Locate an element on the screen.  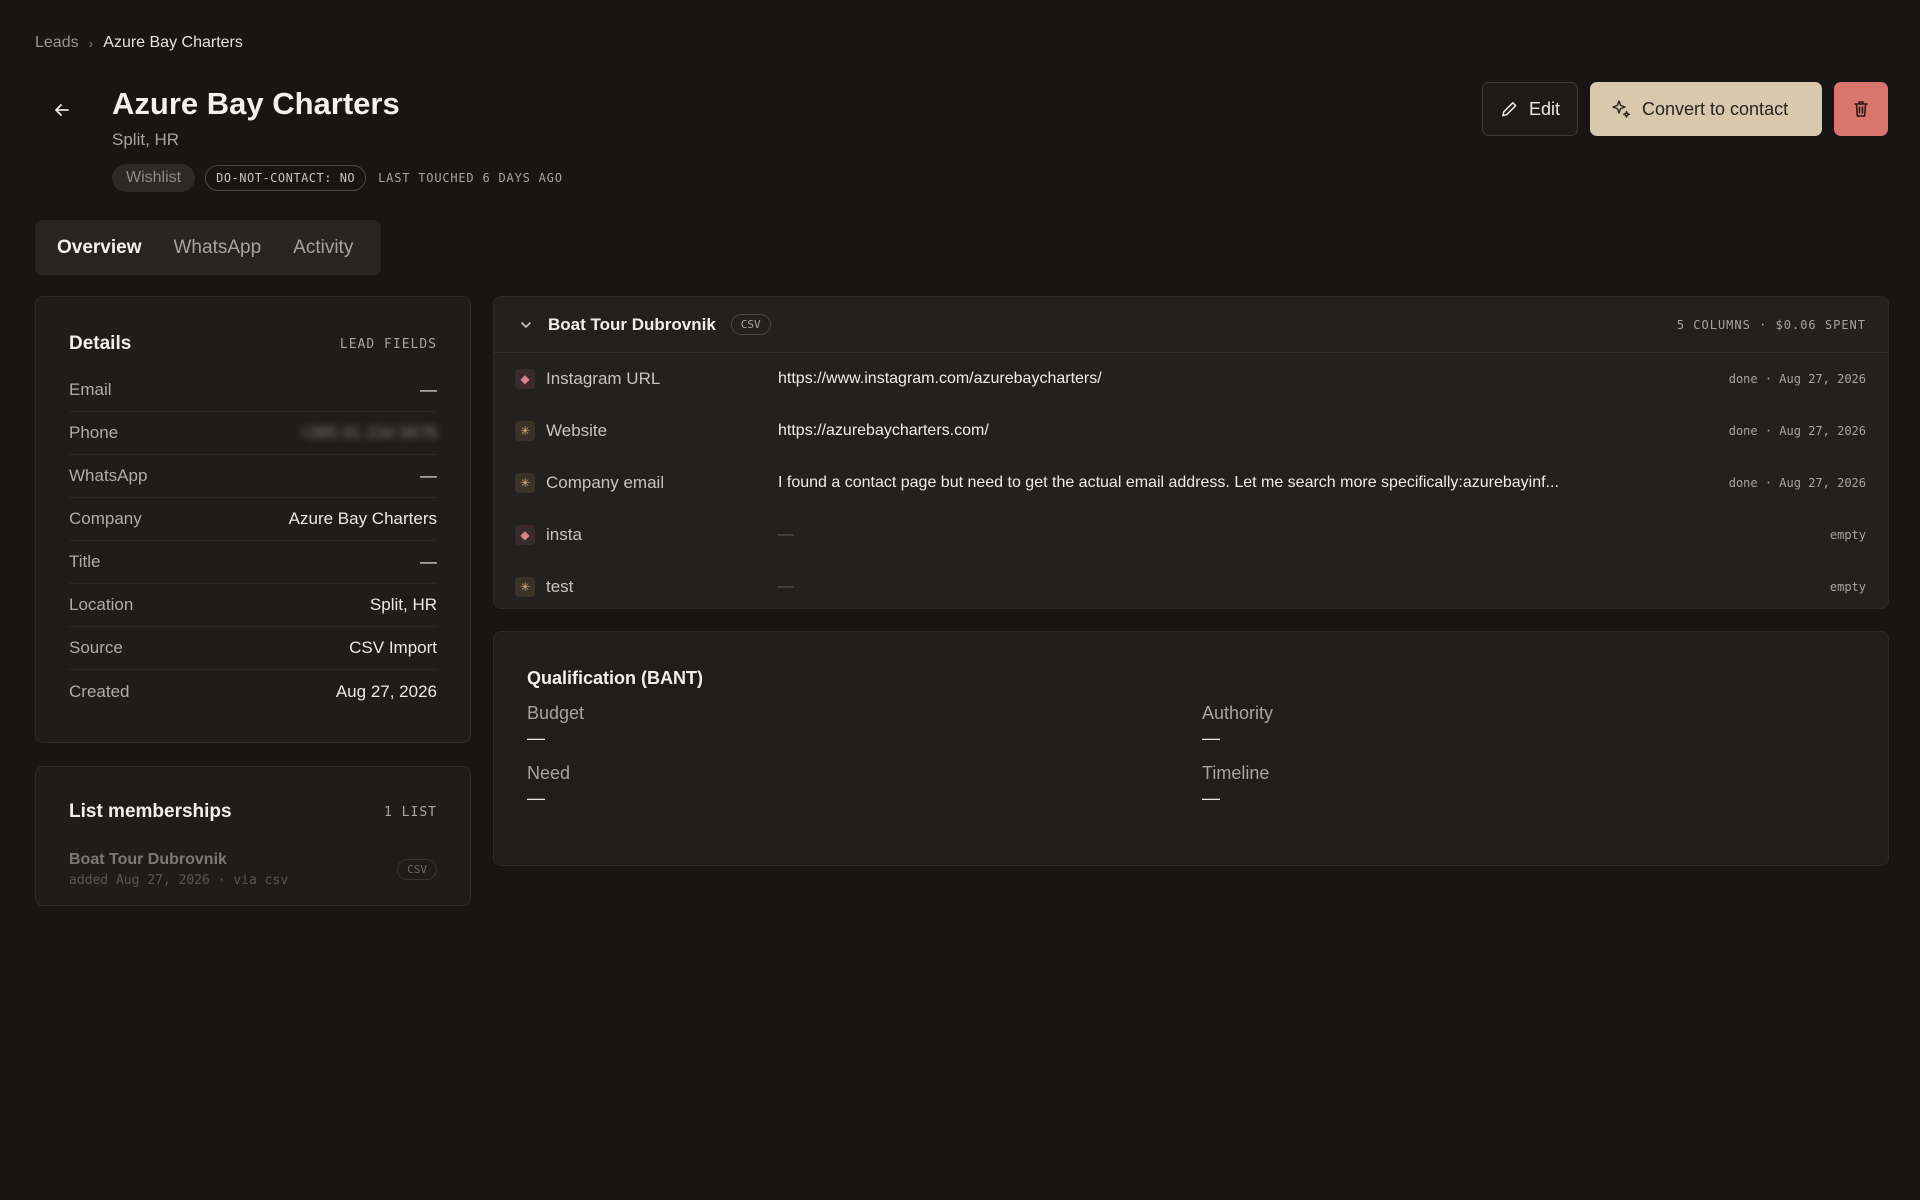
detail-label: Phone is located at coordinates (94, 432).